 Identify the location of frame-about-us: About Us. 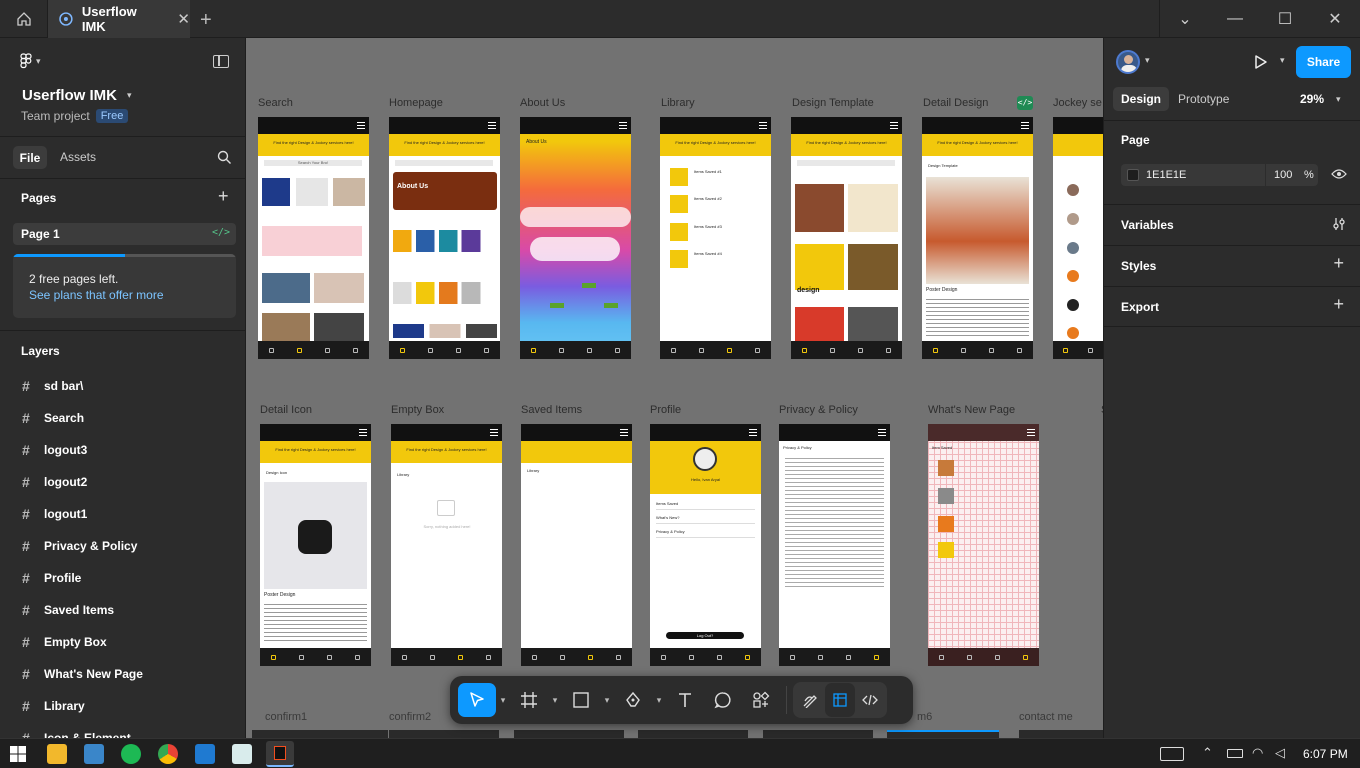
(575, 238).